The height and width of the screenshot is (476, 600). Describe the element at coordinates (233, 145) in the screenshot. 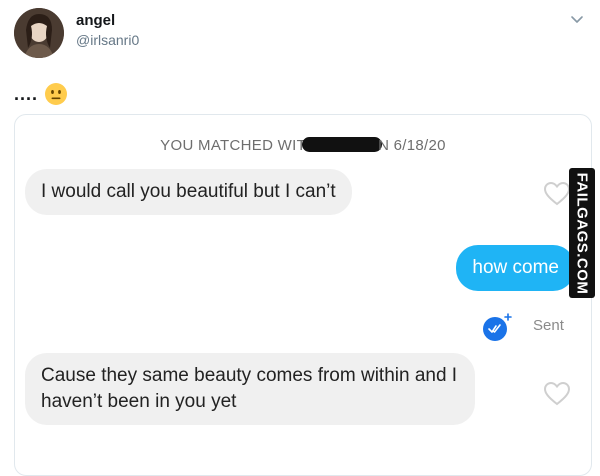

I see `matched-prefix: YOU MATCHED WIT` at that location.